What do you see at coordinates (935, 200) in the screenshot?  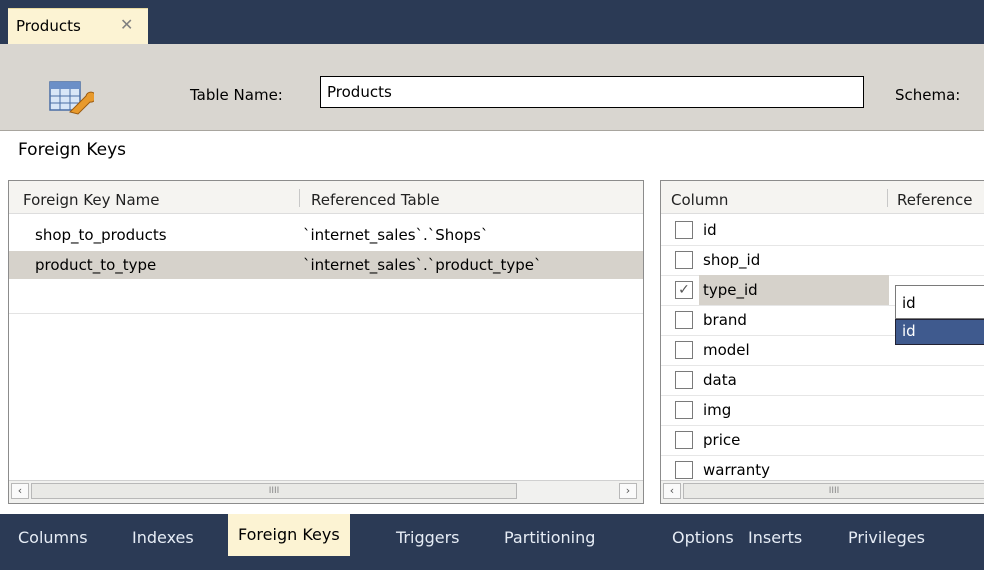 I see `reference-column-header: Reference` at bounding box center [935, 200].